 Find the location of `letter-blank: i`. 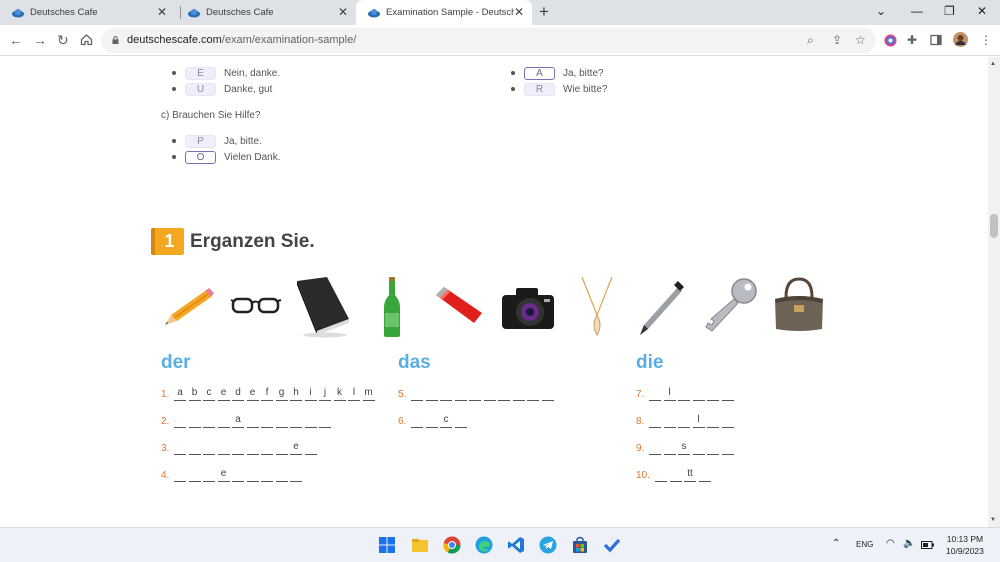

letter-blank: i is located at coordinates (310, 394).